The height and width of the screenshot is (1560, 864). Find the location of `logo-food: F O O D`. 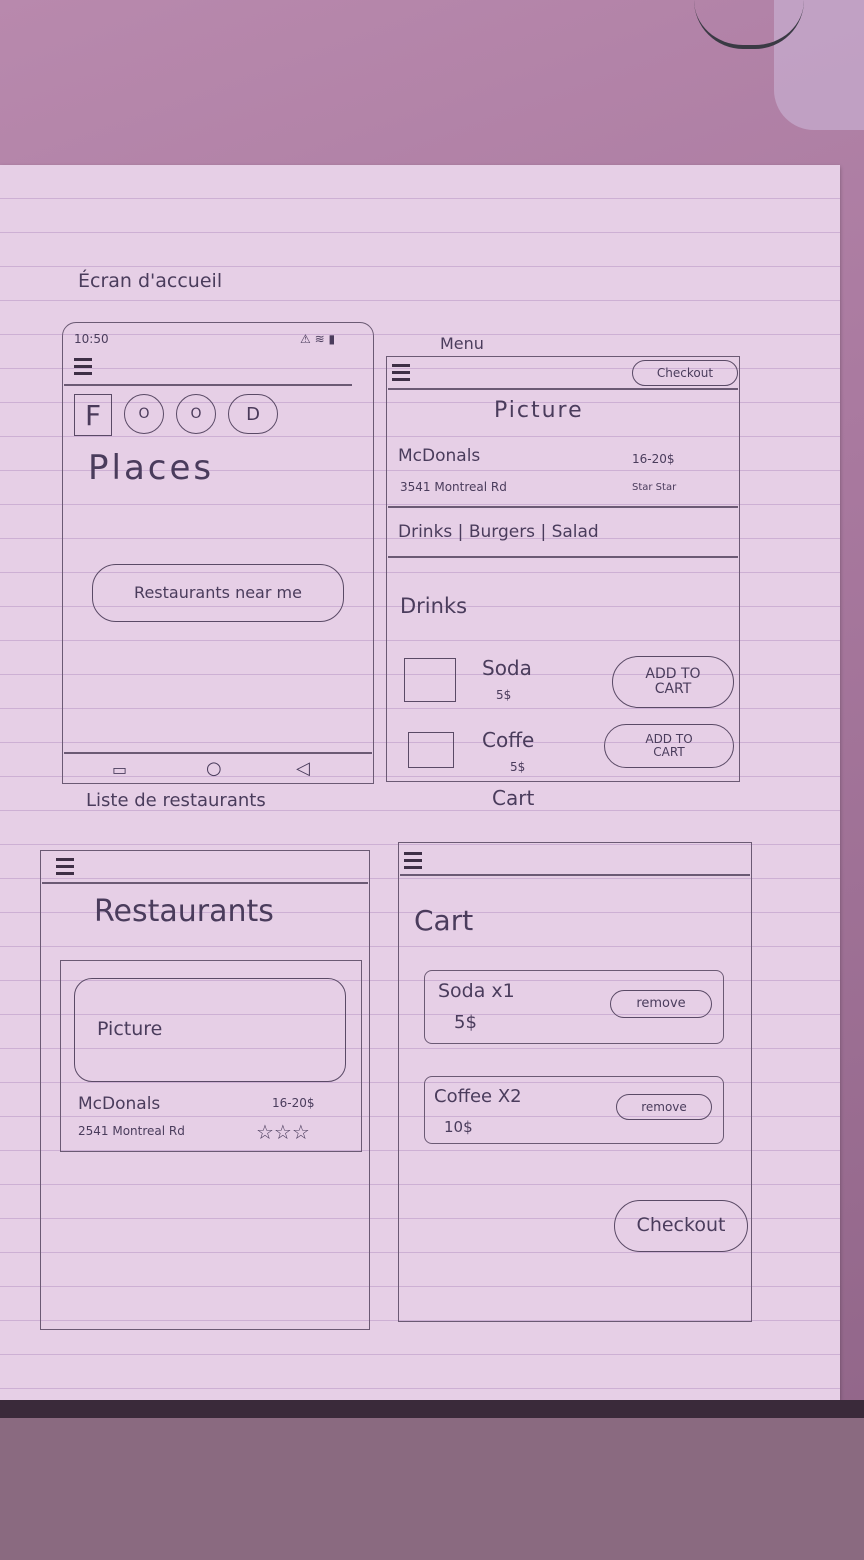

logo-food: F O O D is located at coordinates (176, 415).